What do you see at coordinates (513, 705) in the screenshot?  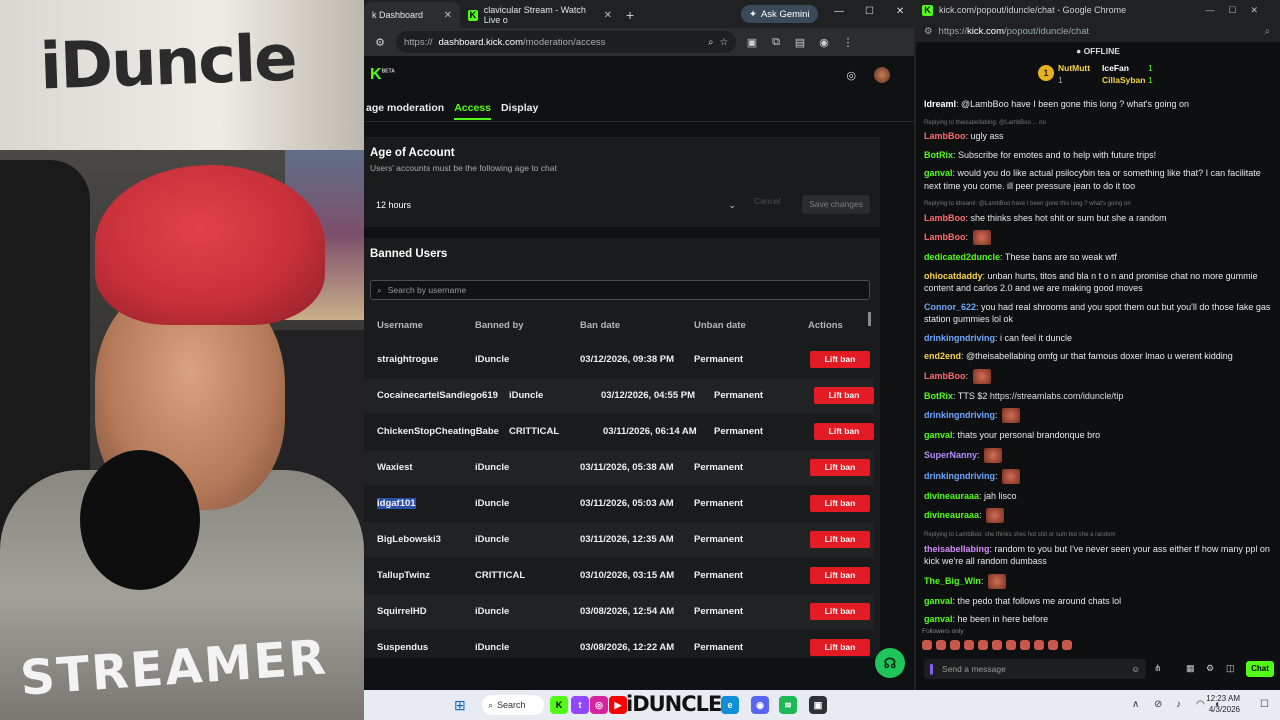 I see `taskbar-search: ⌕ Search` at bounding box center [513, 705].